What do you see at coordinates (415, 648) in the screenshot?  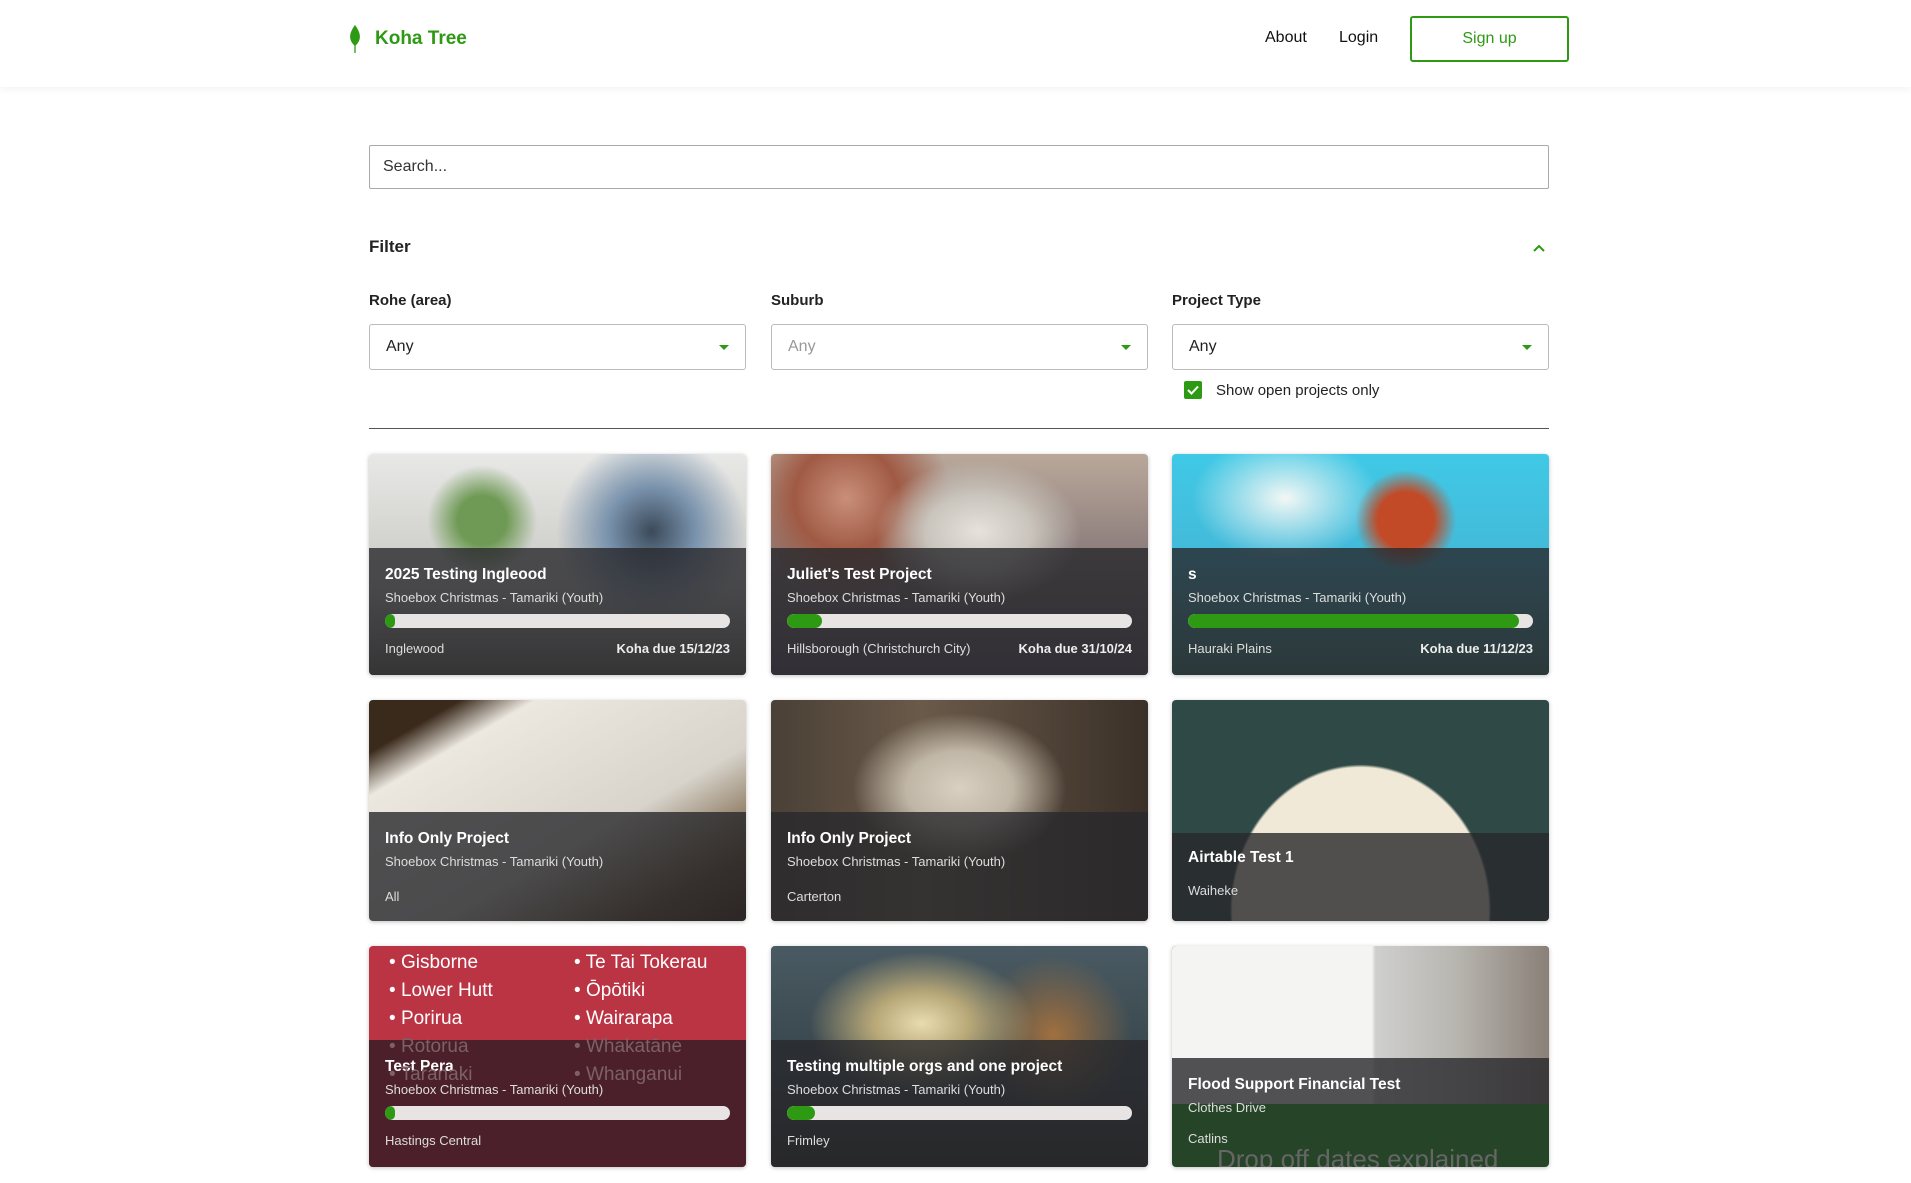 I see `card-location: Inglewood` at bounding box center [415, 648].